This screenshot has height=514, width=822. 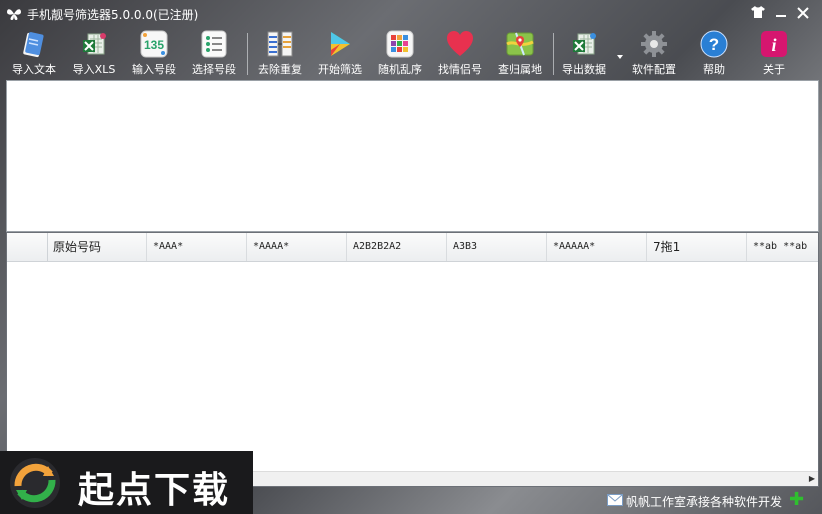 What do you see at coordinates (280, 44) in the screenshot?
I see `dedupe-icon` at bounding box center [280, 44].